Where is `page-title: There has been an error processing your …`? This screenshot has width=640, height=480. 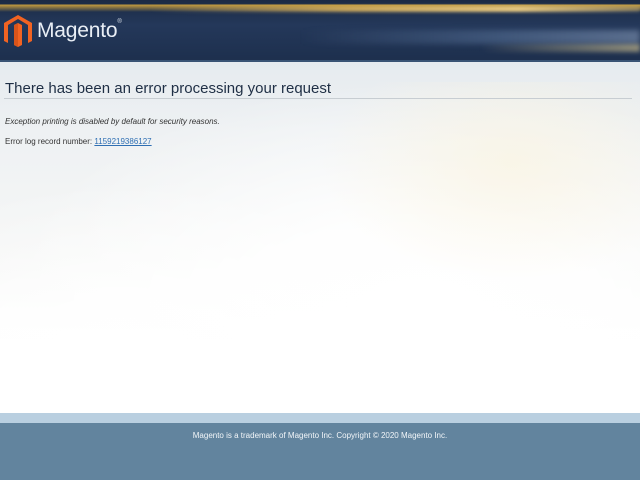
page-title: There has been an error processing your … is located at coordinates (168, 88).